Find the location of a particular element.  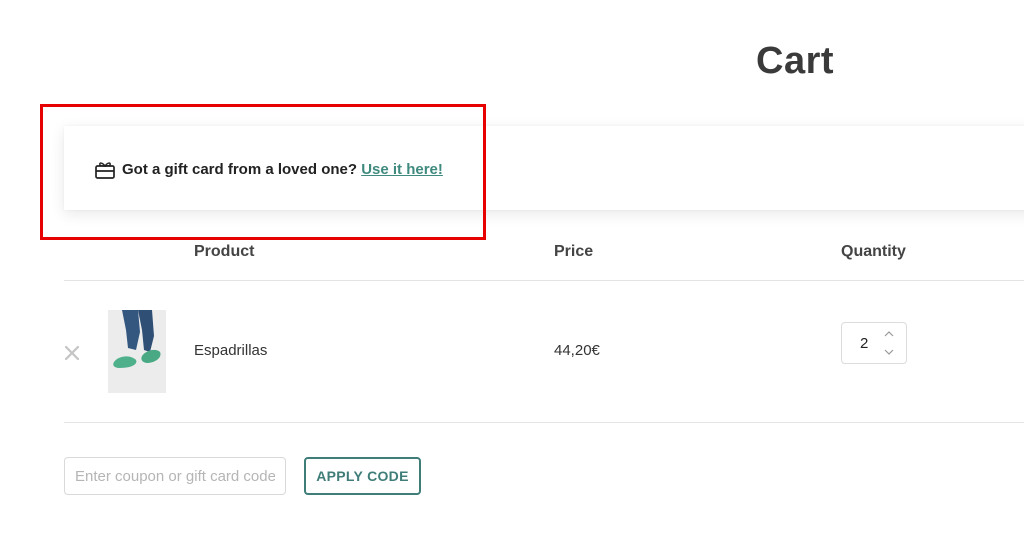

apply-code-button: APPLY CODE is located at coordinates (362, 476).